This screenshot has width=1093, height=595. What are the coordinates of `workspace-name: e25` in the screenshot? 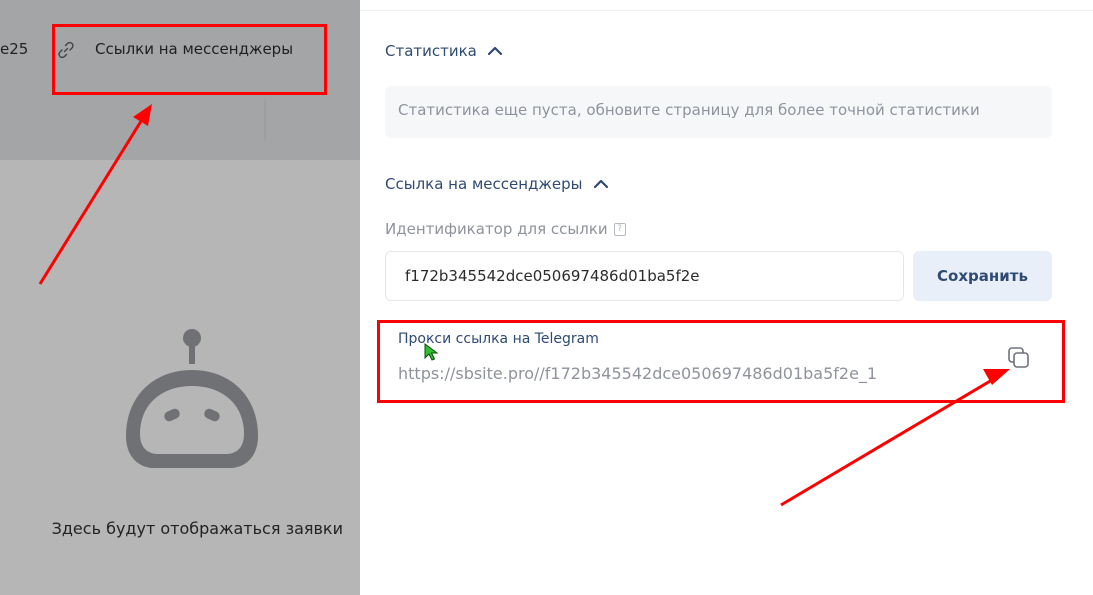 It's located at (14, 49).